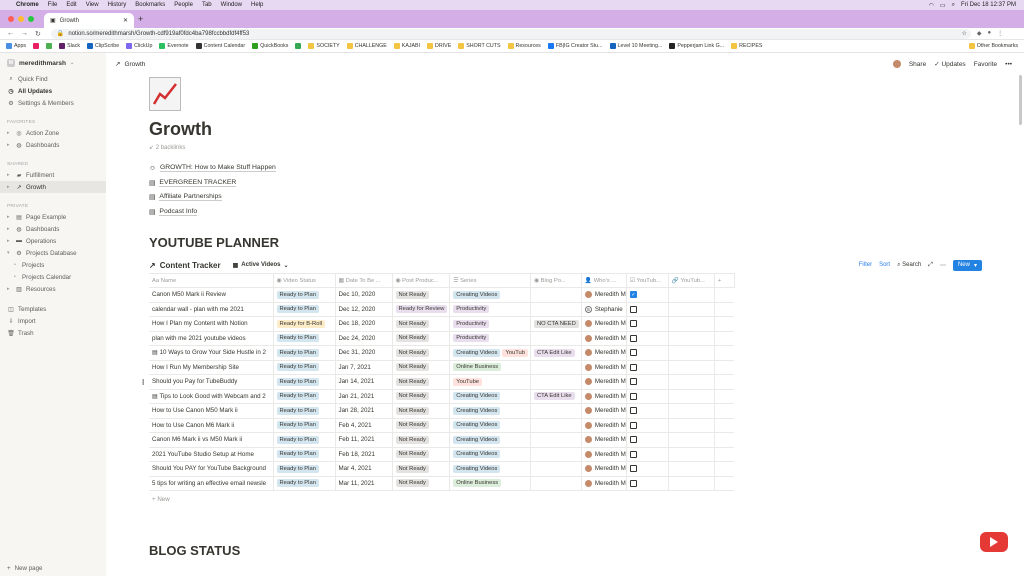 This screenshot has height=576, width=1024. What do you see at coordinates (746, 46) in the screenshot?
I see `bookmark-recipes: RECIPES` at bounding box center [746, 46].